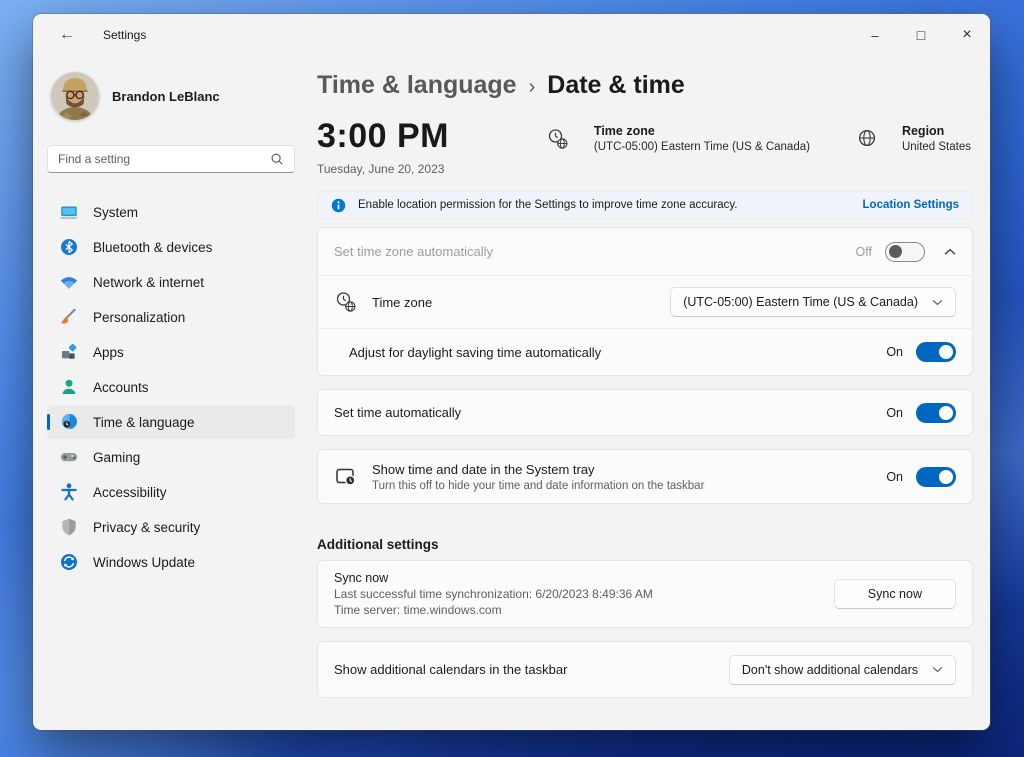 The height and width of the screenshot is (757, 1024). I want to click on sidebar-item-label: Time & language, so click(144, 422).